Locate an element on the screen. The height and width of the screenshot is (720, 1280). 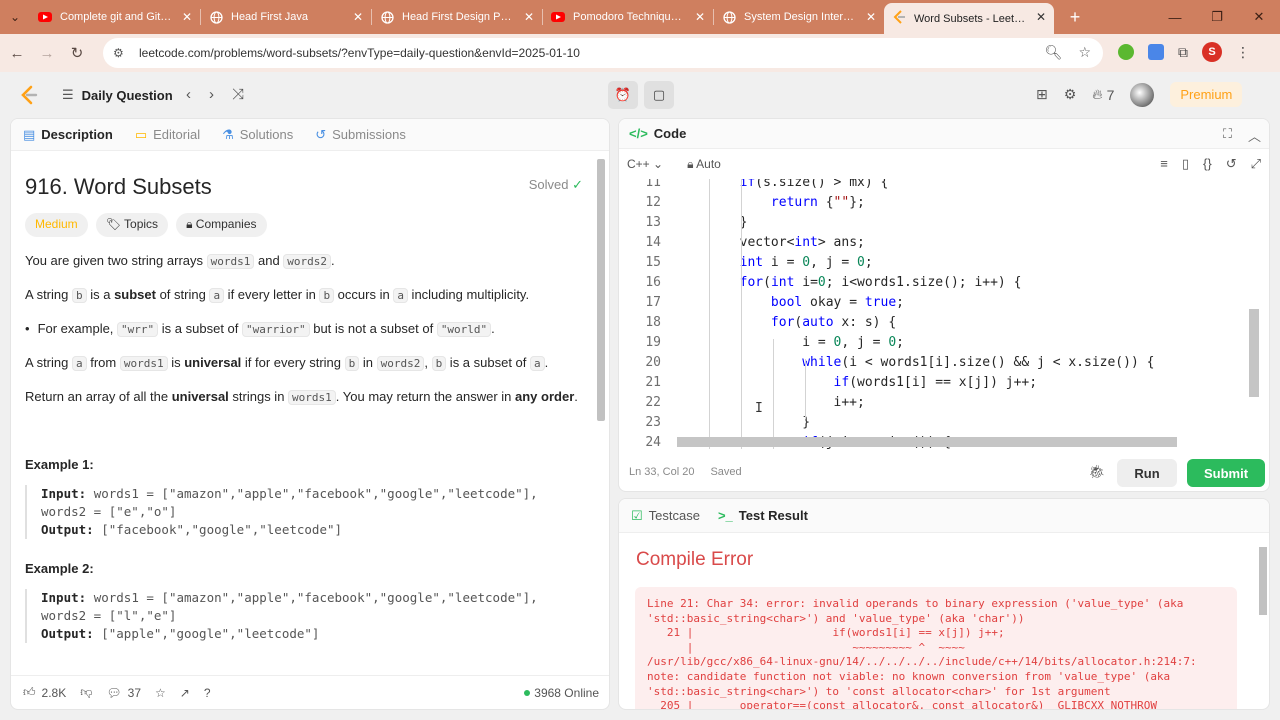
help-icon: ? is located at coordinates (207, 693).